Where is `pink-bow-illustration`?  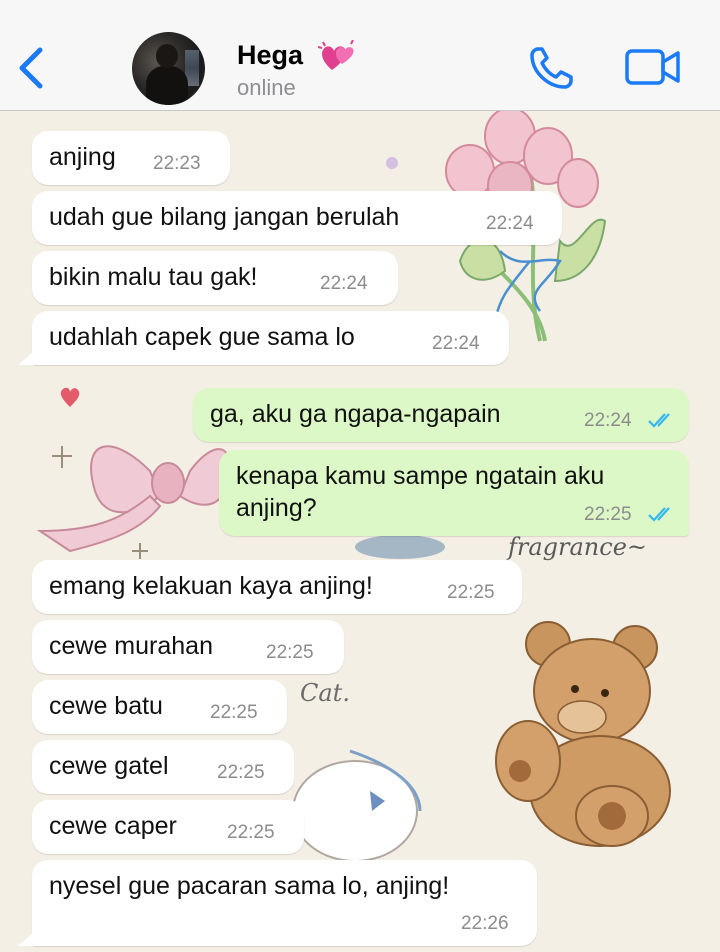 pink-bow-illustration is located at coordinates (134, 499).